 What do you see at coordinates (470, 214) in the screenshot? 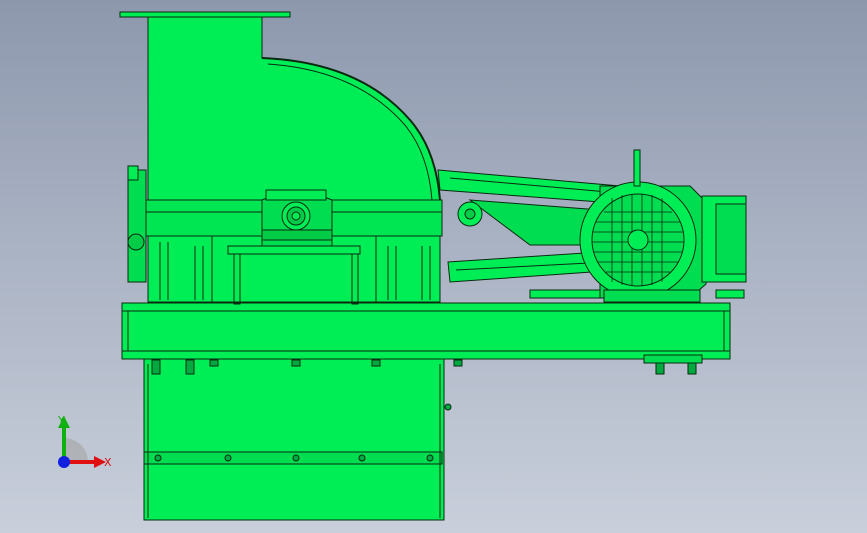
I see `rail-pivot` at bounding box center [470, 214].